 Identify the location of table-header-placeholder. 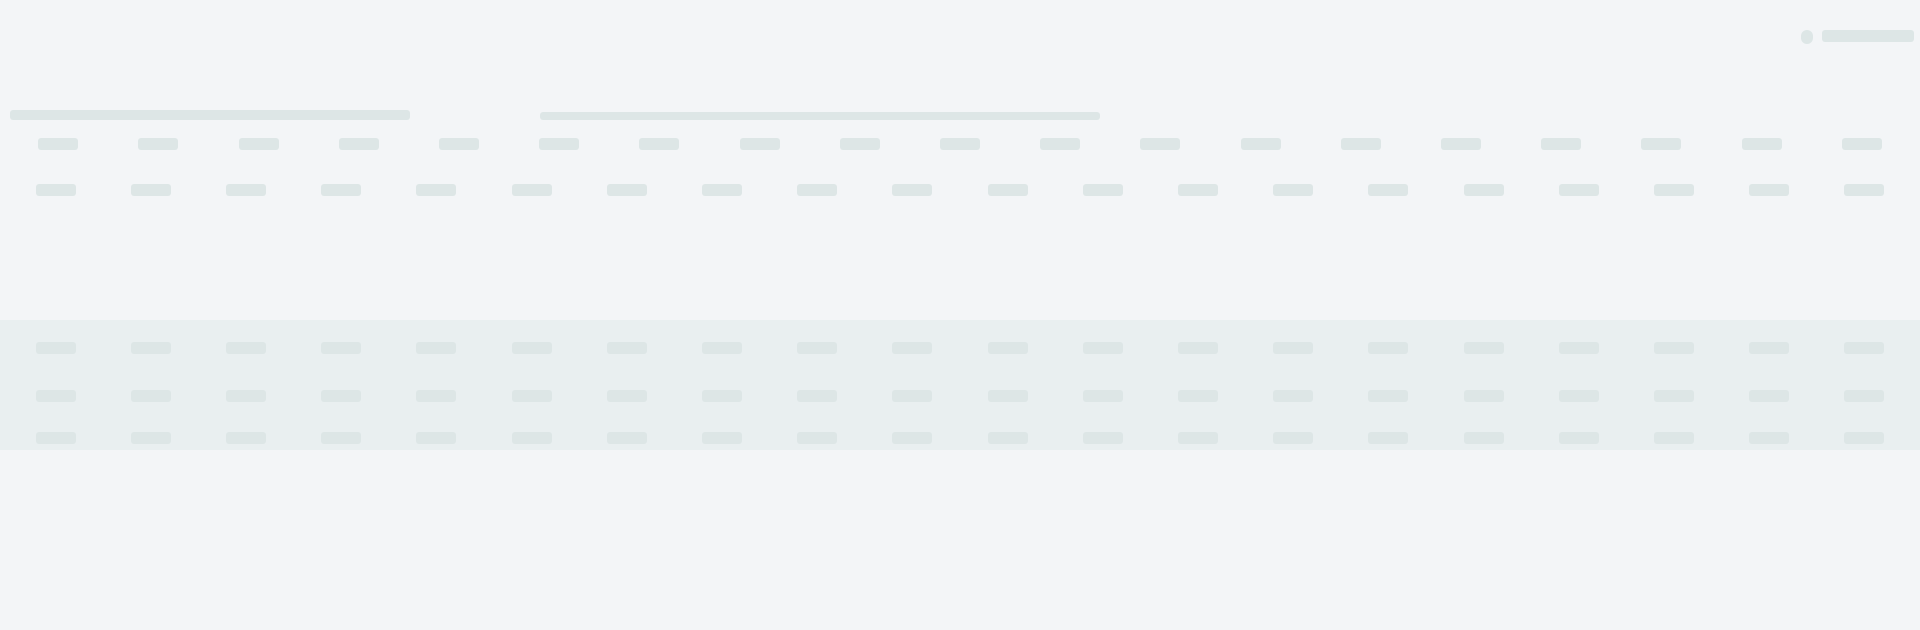
(960, 144).